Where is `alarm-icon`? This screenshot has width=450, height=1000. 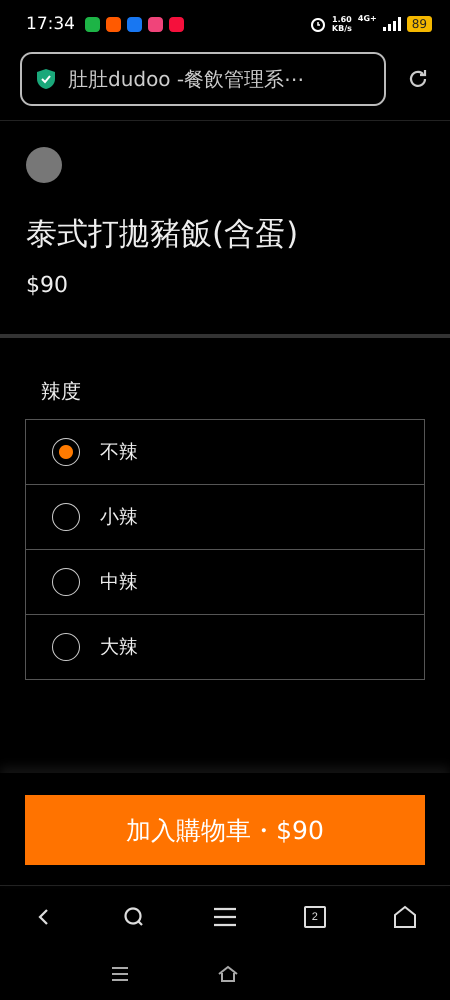 alarm-icon is located at coordinates (318, 24).